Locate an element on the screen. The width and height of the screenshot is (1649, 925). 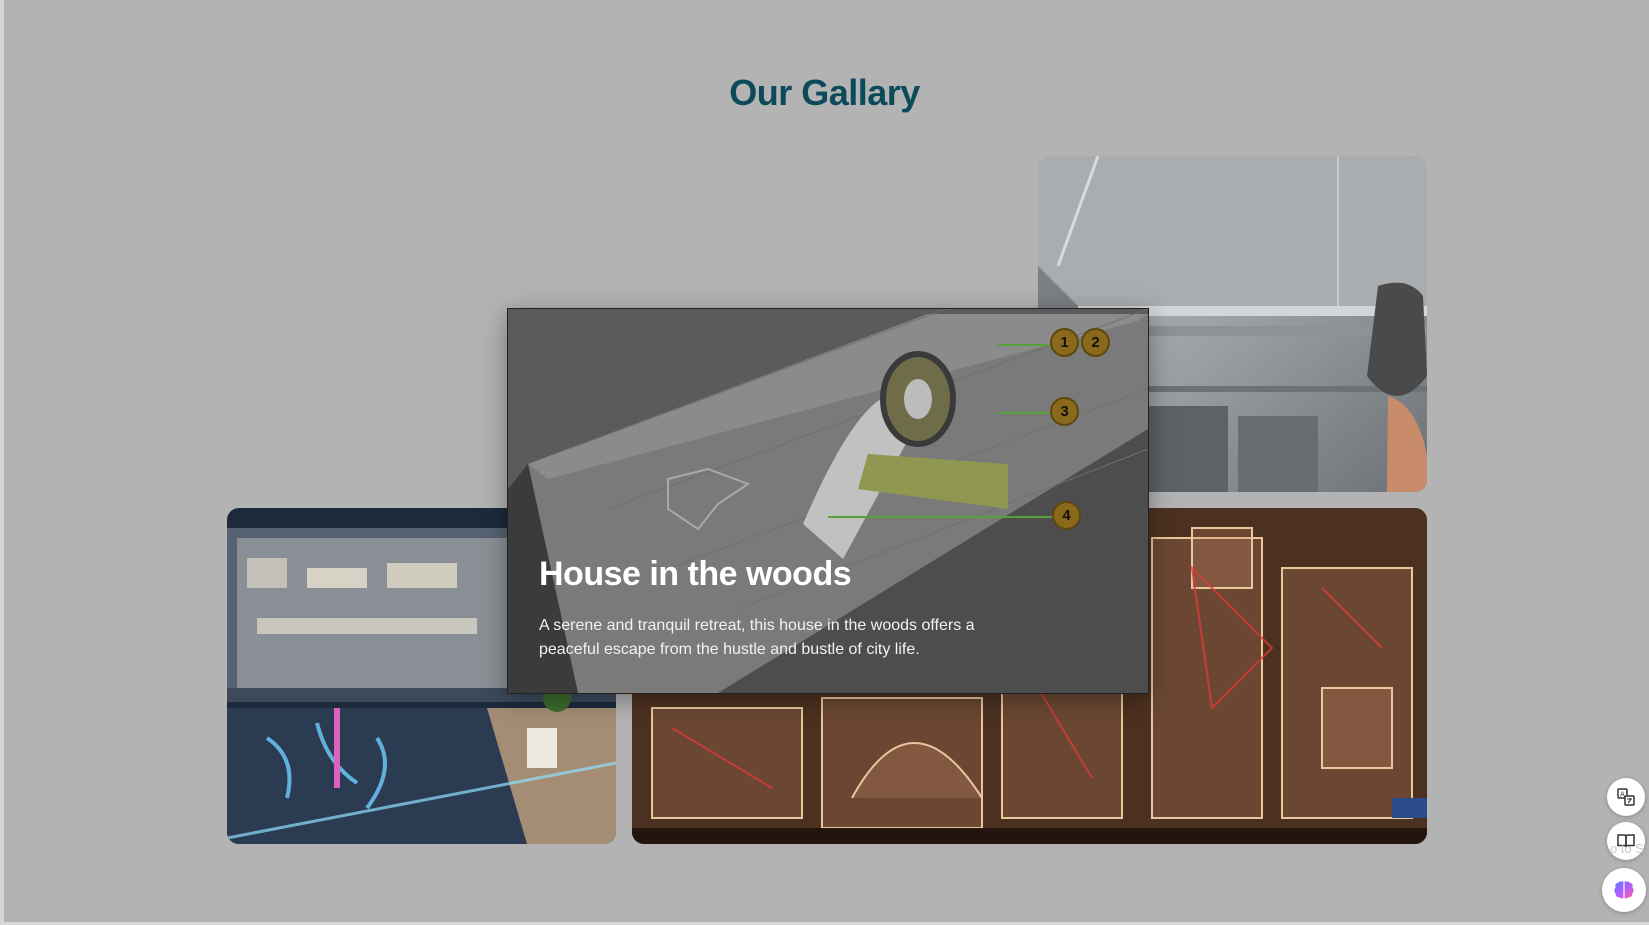
hotspot-1: 1 is located at coordinates (1064, 342).